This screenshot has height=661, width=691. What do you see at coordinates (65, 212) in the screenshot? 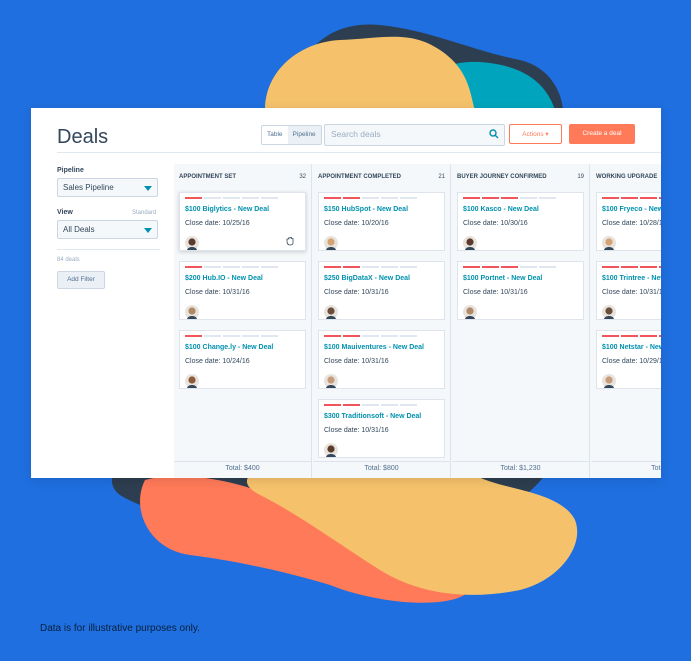
I see `view-label: View` at bounding box center [65, 212].